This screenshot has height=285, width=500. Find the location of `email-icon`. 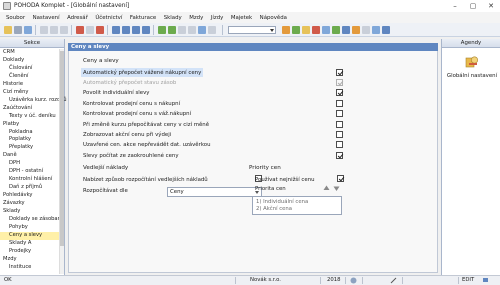

email-icon is located at coordinates (346, 30).